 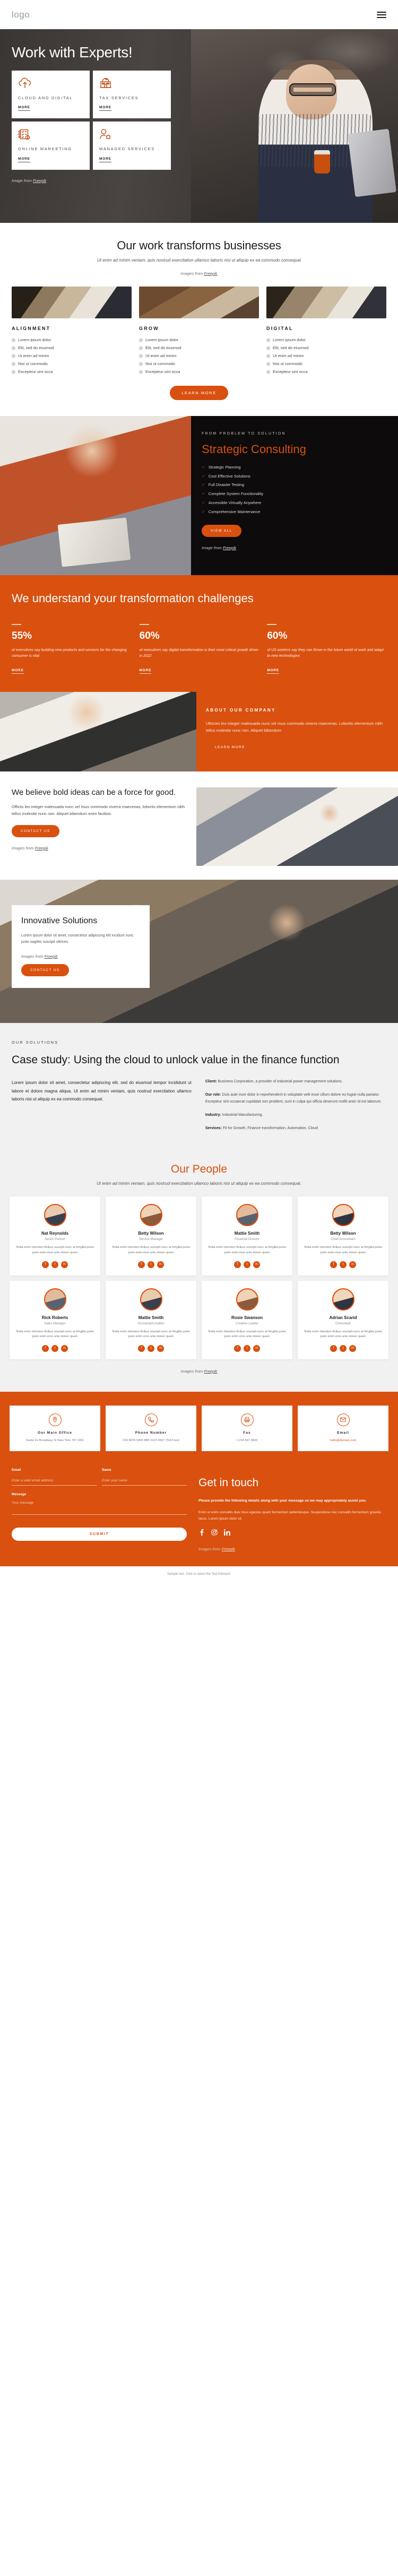 What do you see at coordinates (99, 1534) in the screenshot?
I see `submit-button: Submit` at bounding box center [99, 1534].